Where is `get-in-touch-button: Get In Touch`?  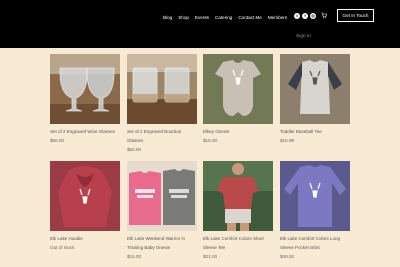 get-in-touch-button: Get In Touch is located at coordinates (355, 15).